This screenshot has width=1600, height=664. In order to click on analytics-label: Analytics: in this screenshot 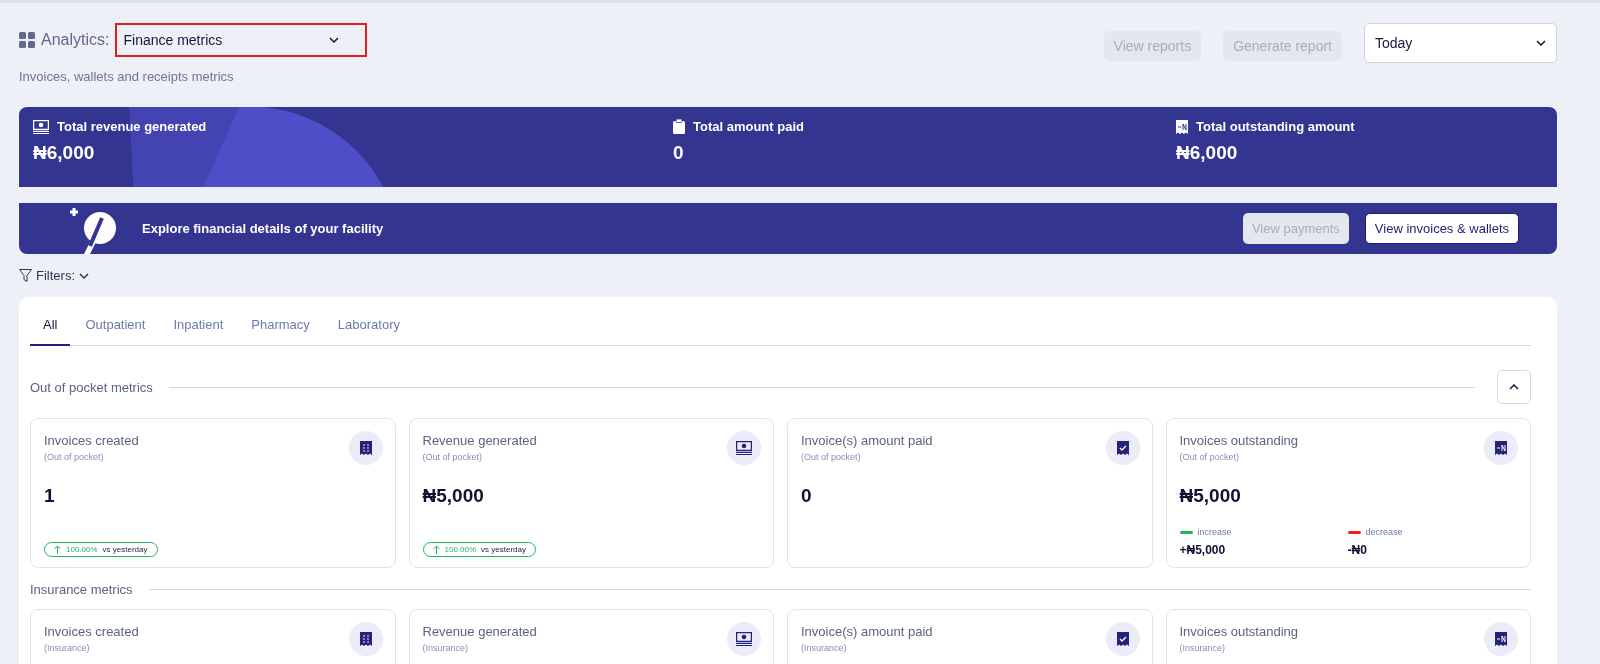, I will do `click(75, 40)`.